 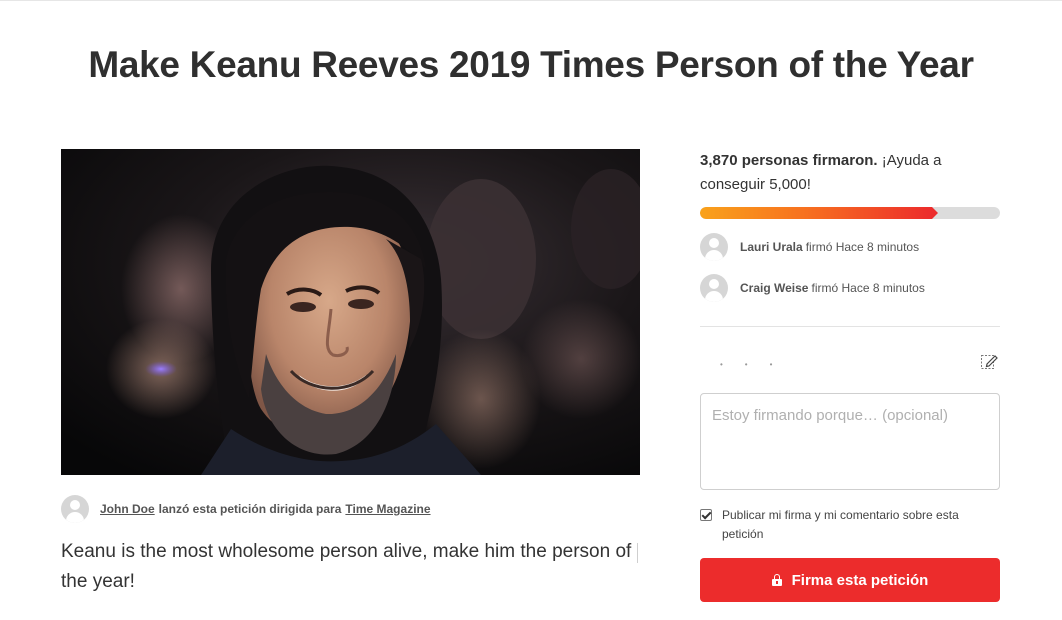 What do you see at coordinates (776, 580) in the screenshot?
I see `lock-icon` at bounding box center [776, 580].